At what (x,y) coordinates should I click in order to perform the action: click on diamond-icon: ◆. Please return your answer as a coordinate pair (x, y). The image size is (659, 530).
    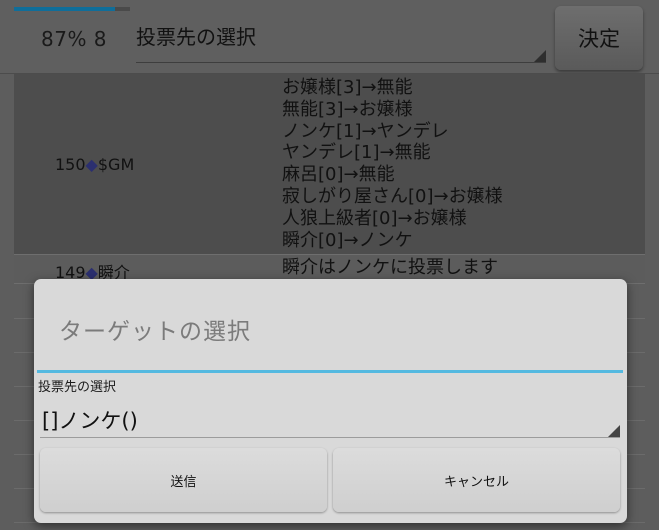
    Looking at the image, I should click on (91, 164).